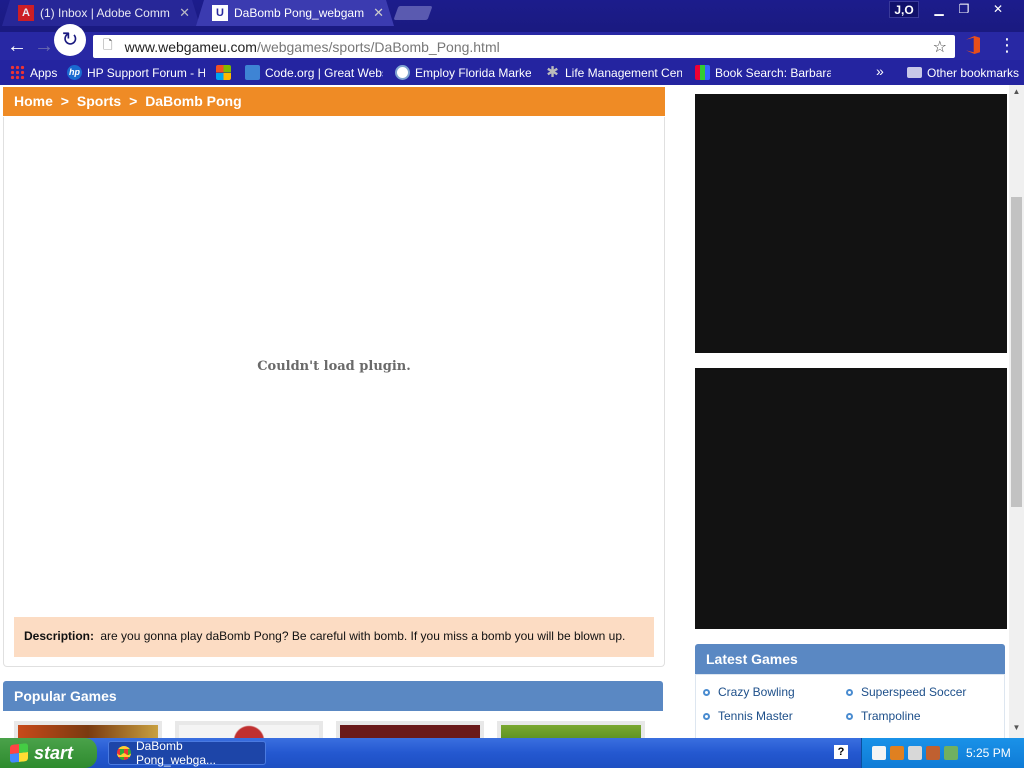  I want to click on bookmark-code-org: Code.org | Great Websit, so click(314, 72).